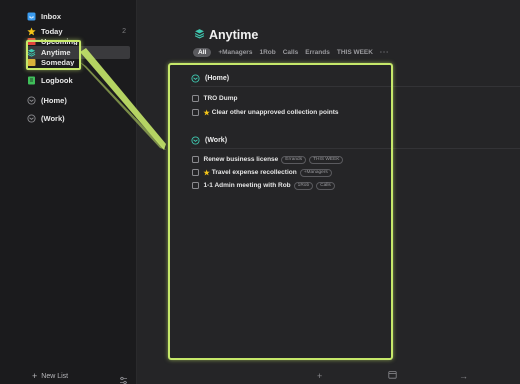 This screenshot has height=384, width=520. What do you see at coordinates (55, 376) in the screenshot?
I see `new-list-label: New List` at bounding box center [55, 376].